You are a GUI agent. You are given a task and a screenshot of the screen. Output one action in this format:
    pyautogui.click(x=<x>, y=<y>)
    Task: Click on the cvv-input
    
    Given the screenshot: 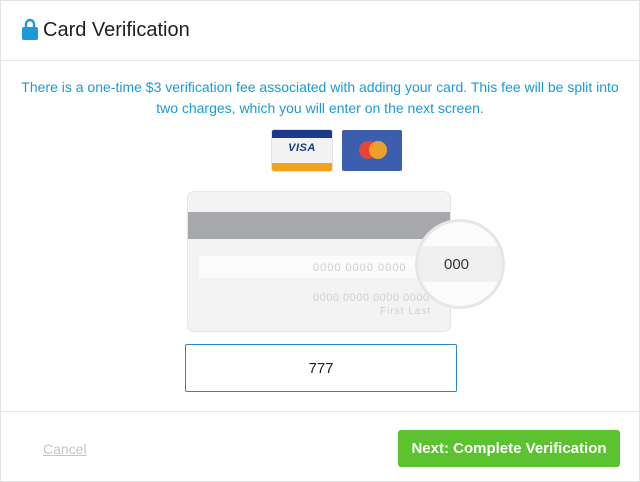 What is the action you would take?
    pyautogui.click(x=321, y=368)
    